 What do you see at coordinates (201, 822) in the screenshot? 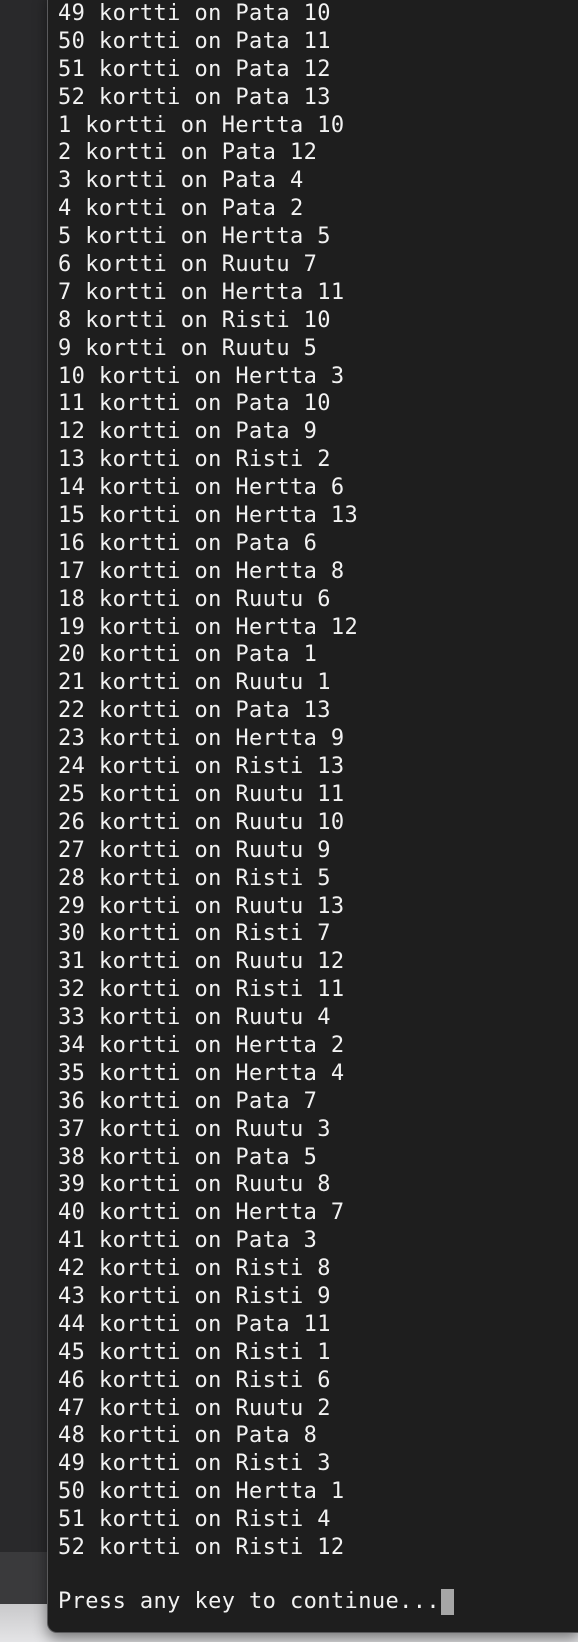
I see `output-line: 26 kortti on Ruutu 10` at bounding box center [201, 822].